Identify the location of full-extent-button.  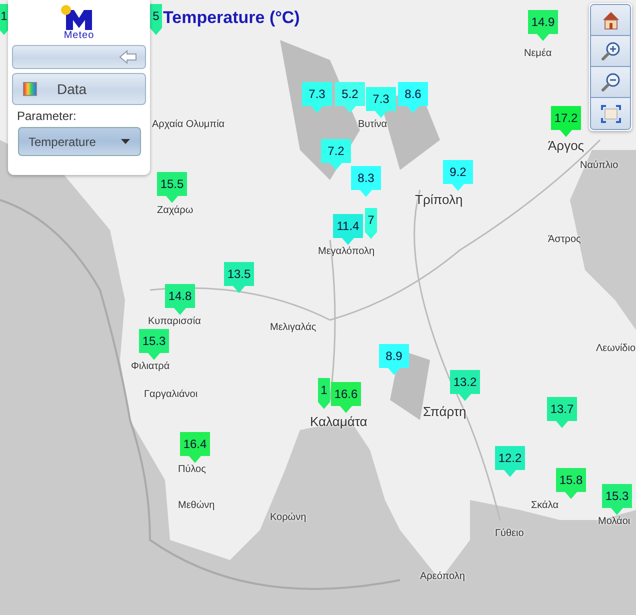
(610, 113).